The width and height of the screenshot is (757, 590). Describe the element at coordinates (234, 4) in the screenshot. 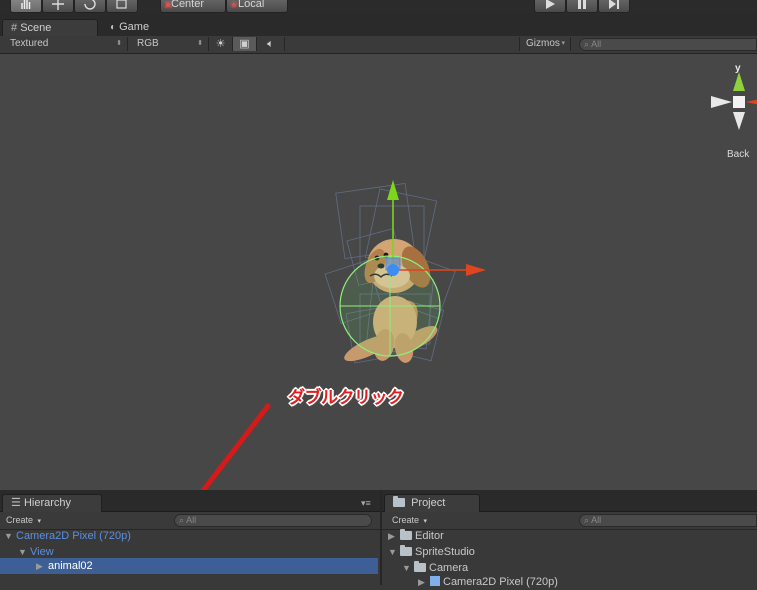

I see `local-icon: ◉` at that location.